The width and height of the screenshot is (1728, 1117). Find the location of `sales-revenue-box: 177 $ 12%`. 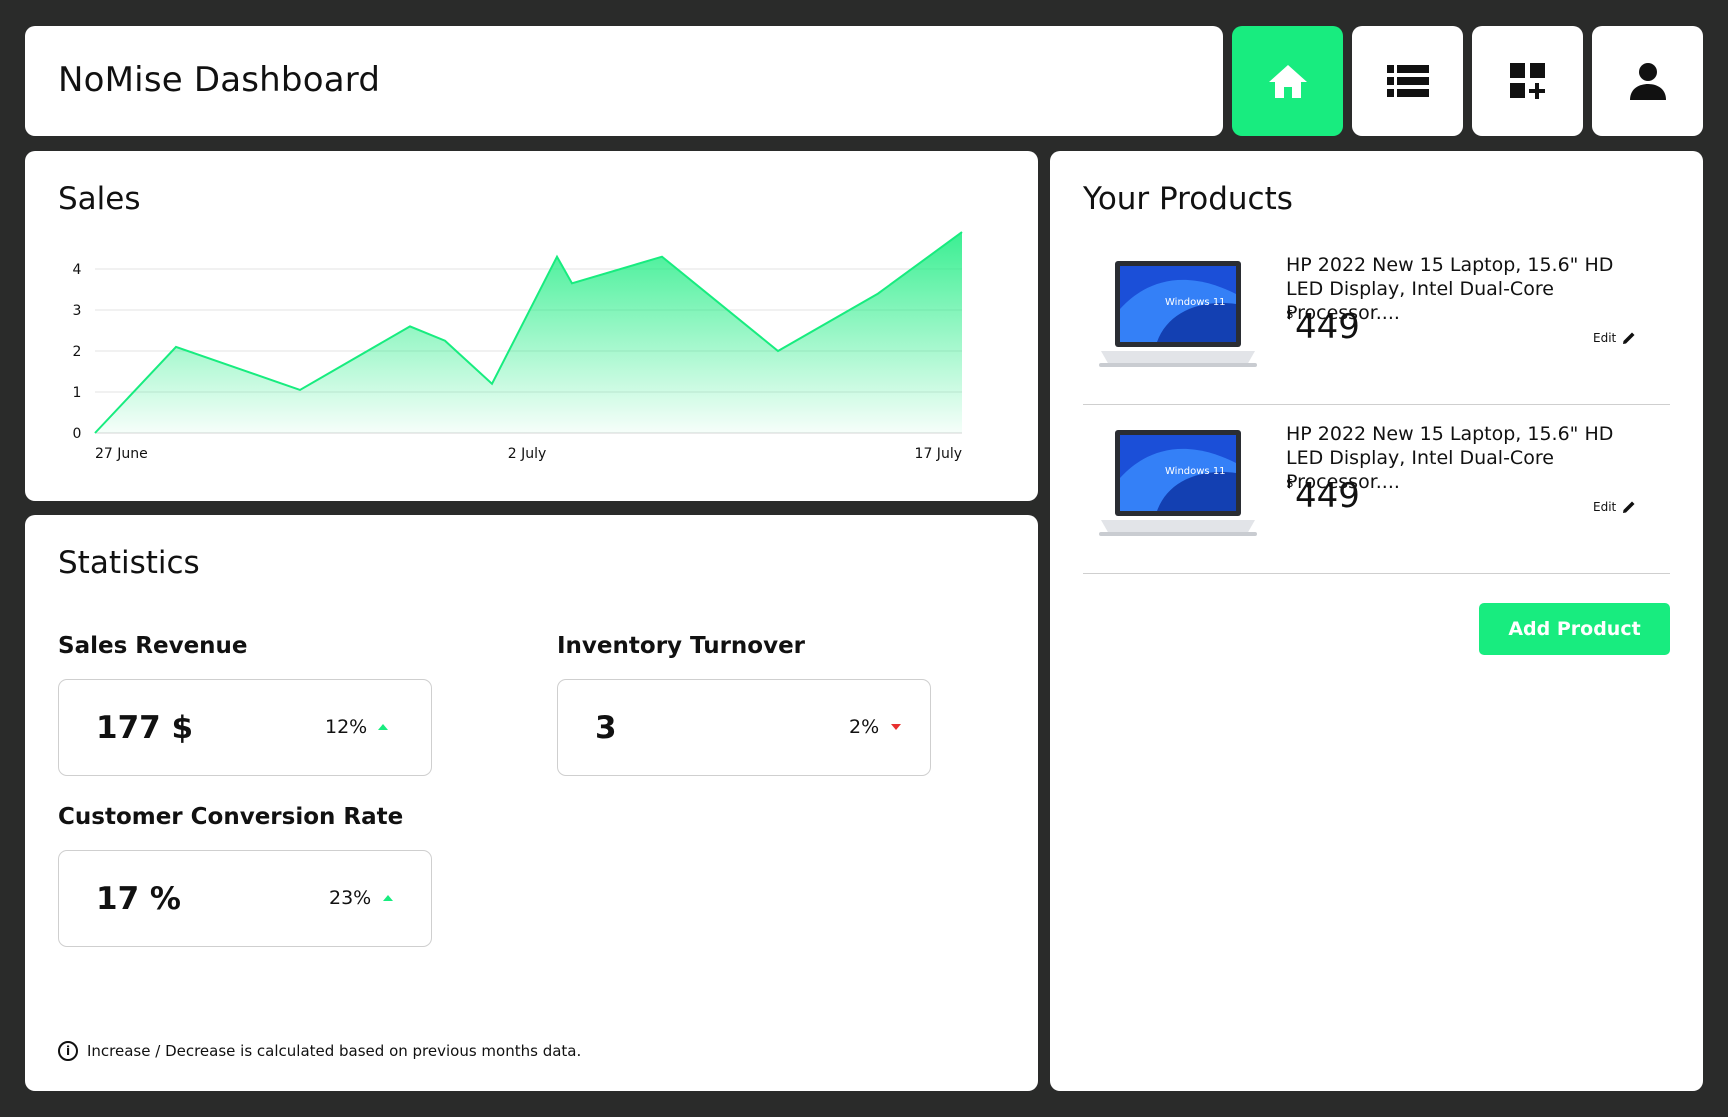

sales-revenue-box: 177 $ 12% is located at coordinates (245, 727).